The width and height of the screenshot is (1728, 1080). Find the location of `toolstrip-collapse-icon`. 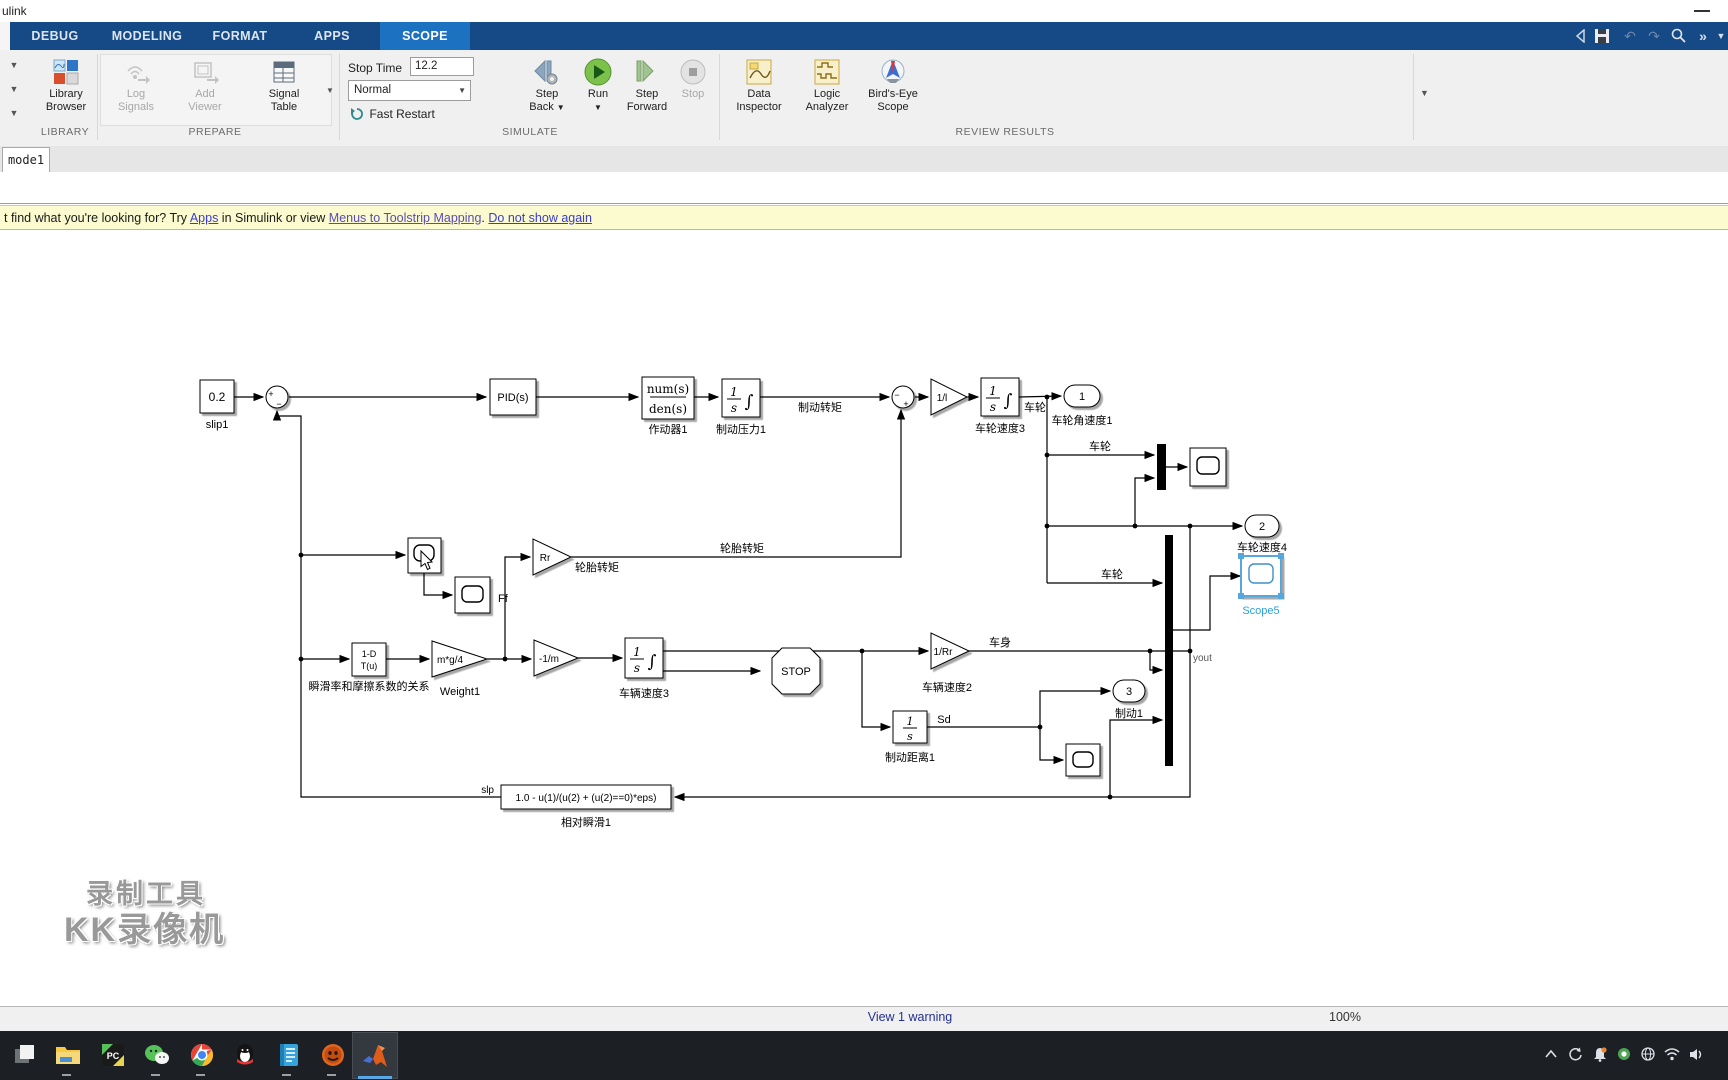

toolstrip-collapse-icon is located at coordinates (1580, 36).